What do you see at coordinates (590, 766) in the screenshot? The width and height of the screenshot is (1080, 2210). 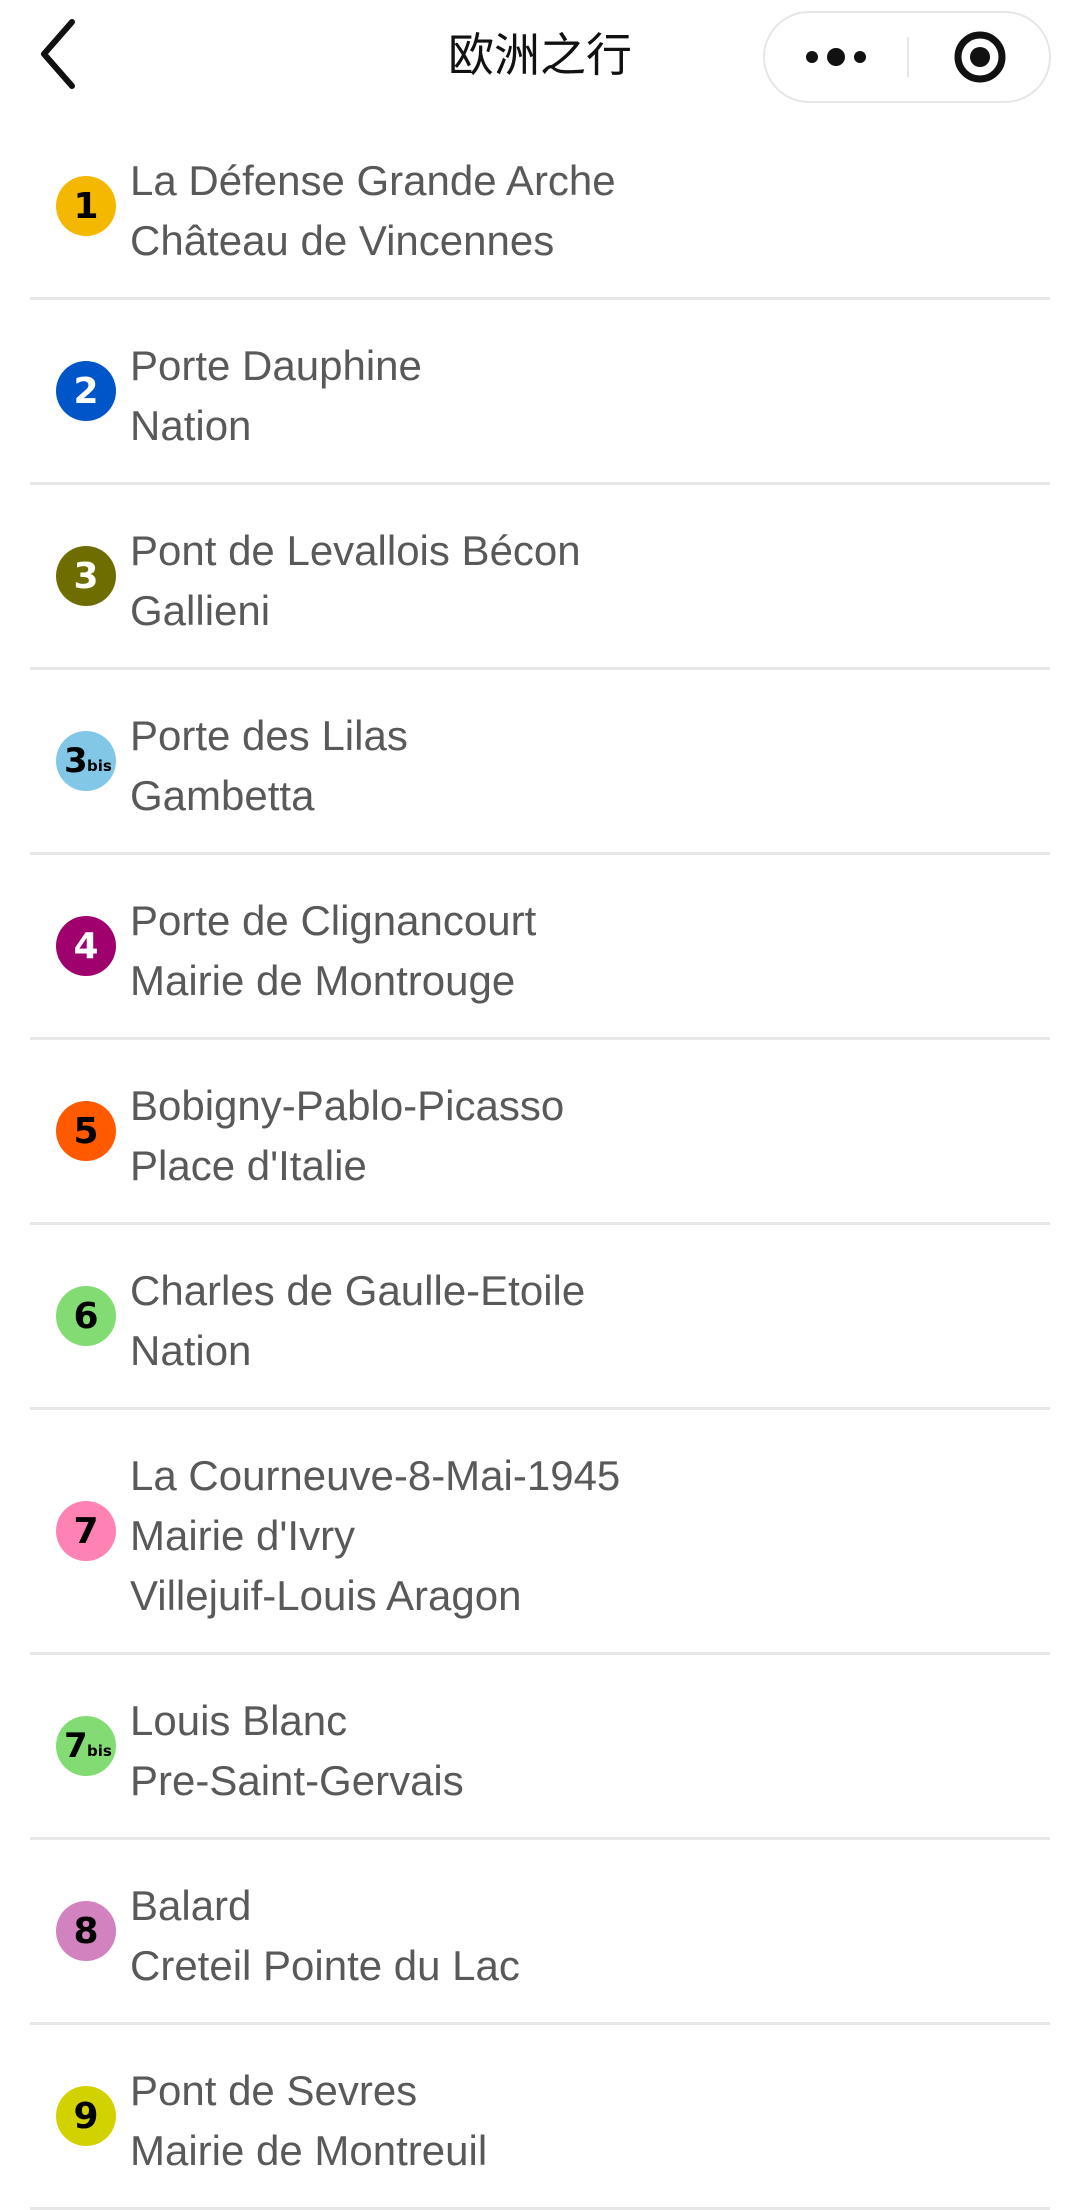 I see `terminus-list: Porte des Lilas Gambetta` at bounding box center [590, 766].